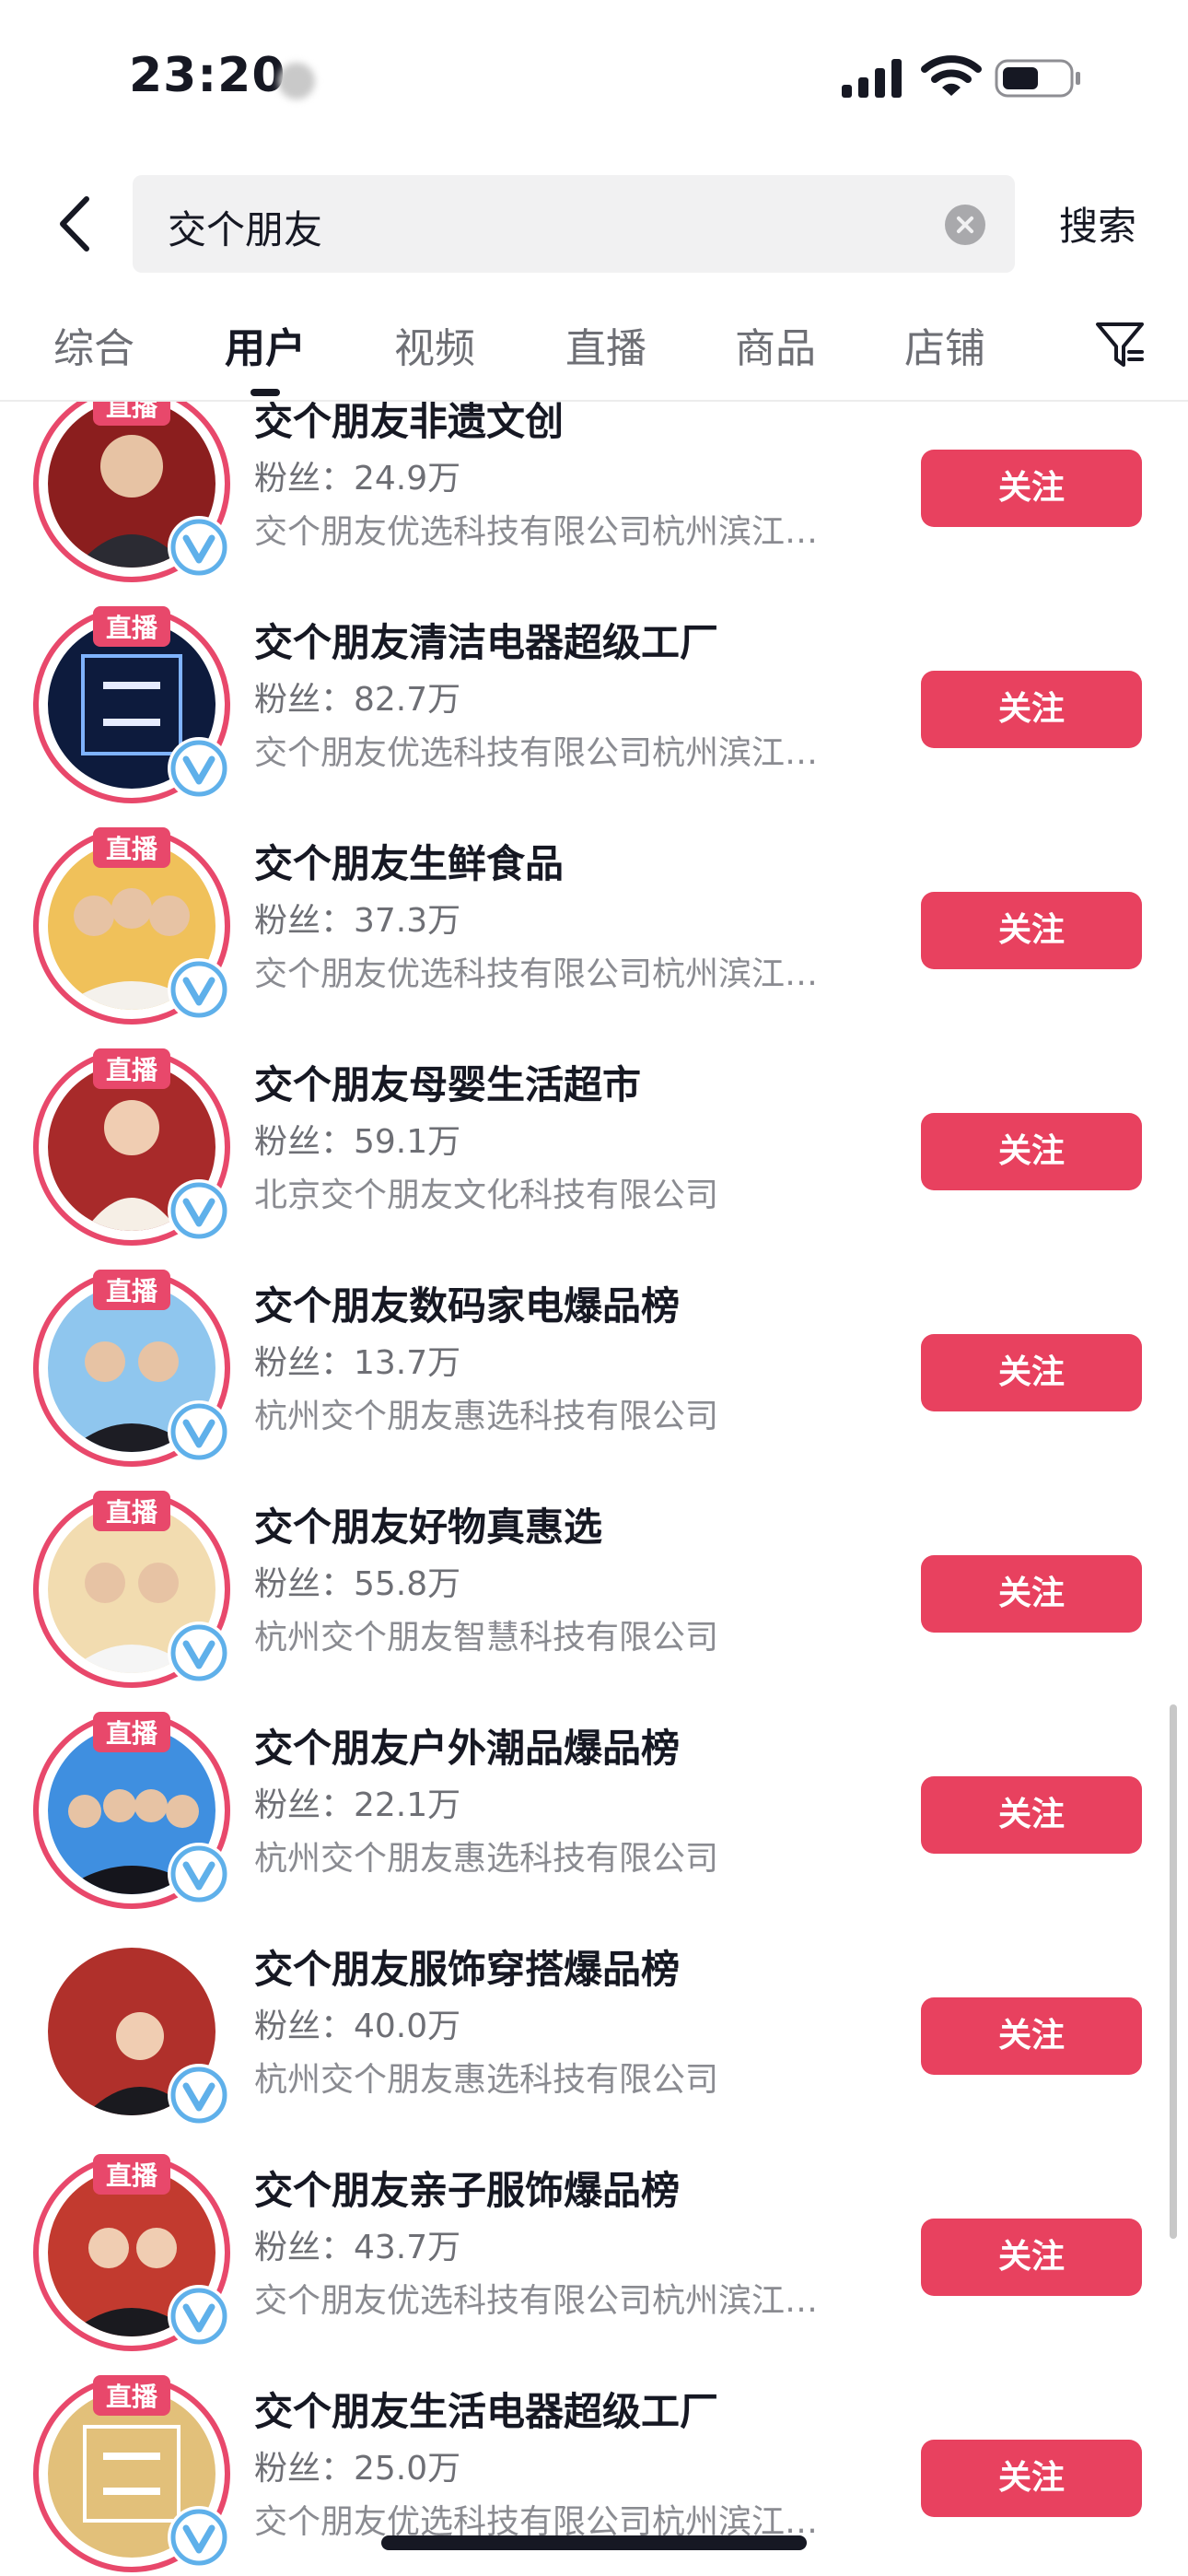 The width and height of the screenshot is (1188, 2576). Describe the element at coordinates (945, 344) in the screenshot. I see `tab-shops: 店铺` at that location.